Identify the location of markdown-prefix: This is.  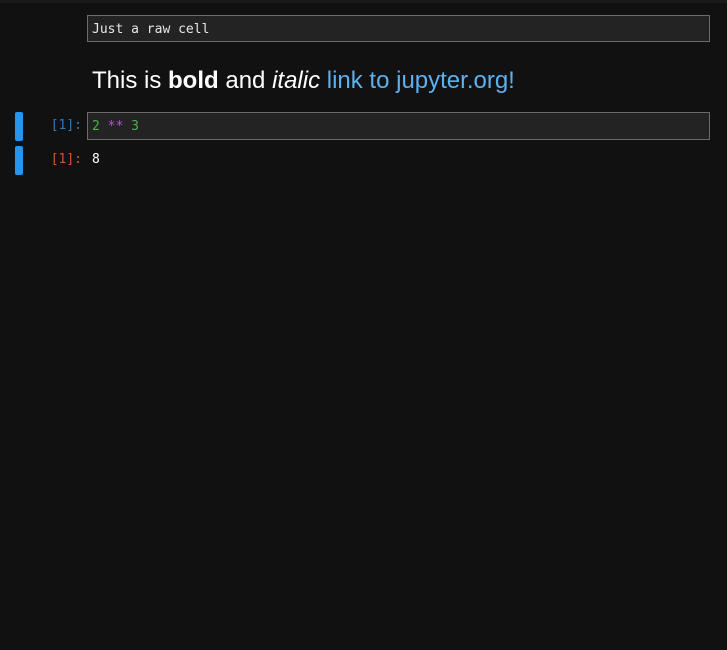
(130, 80).